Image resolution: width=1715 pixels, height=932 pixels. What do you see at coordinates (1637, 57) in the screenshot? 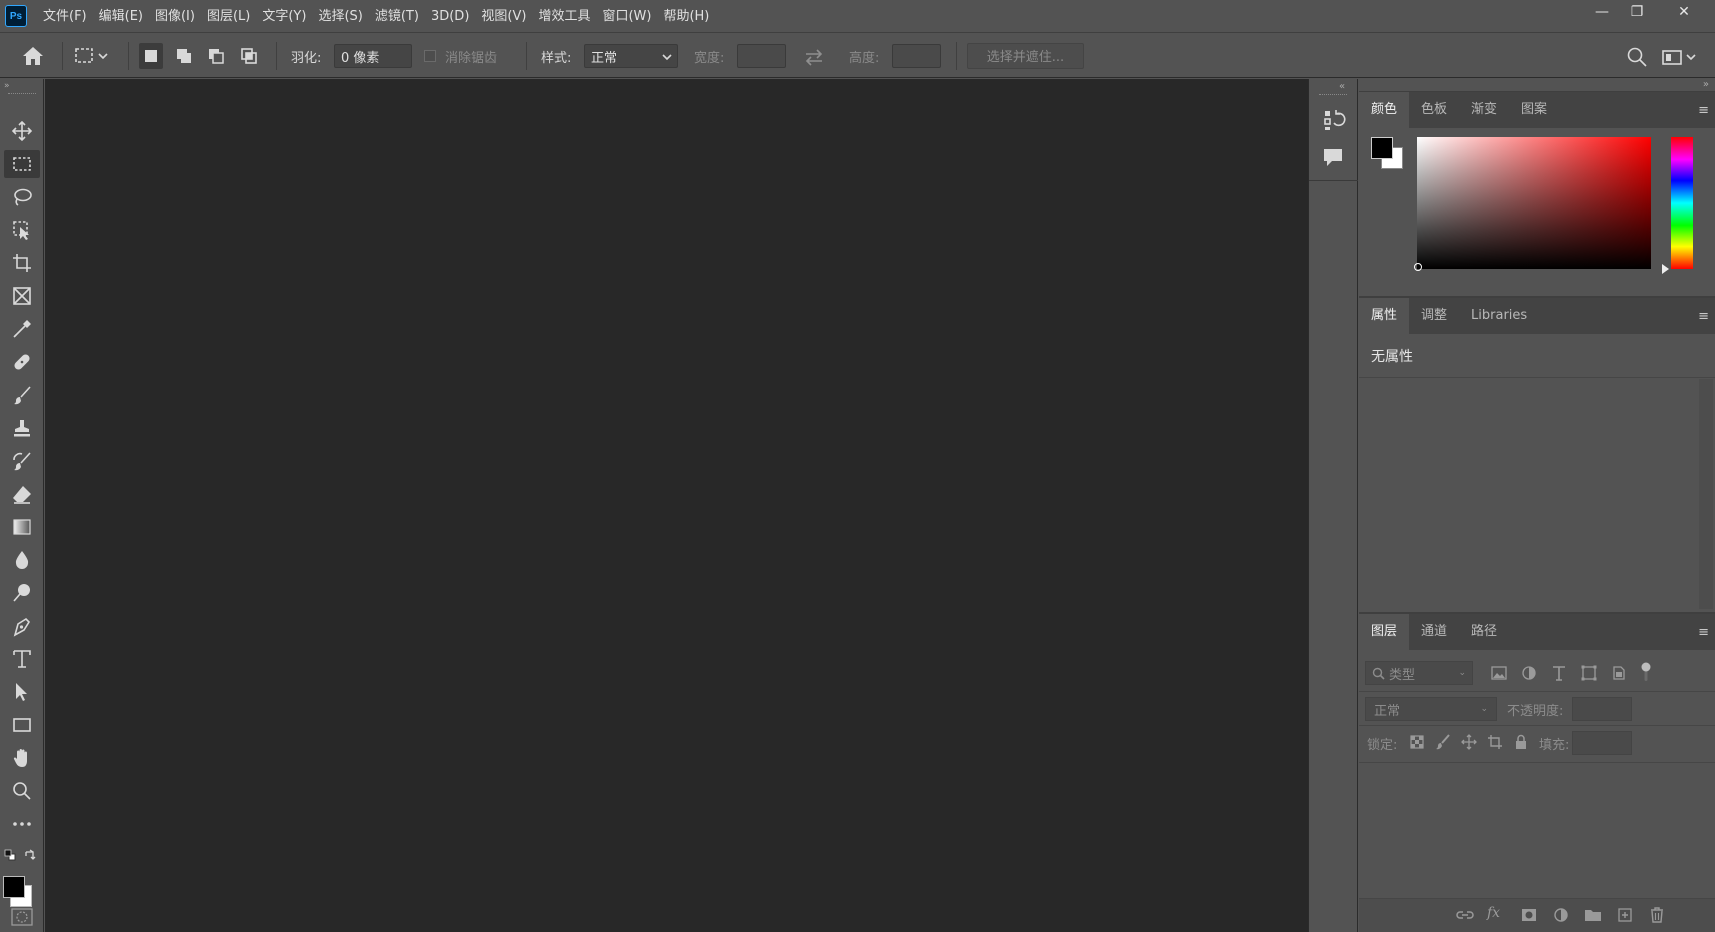
I see `search-icon` at bounding box center [1637, 57].